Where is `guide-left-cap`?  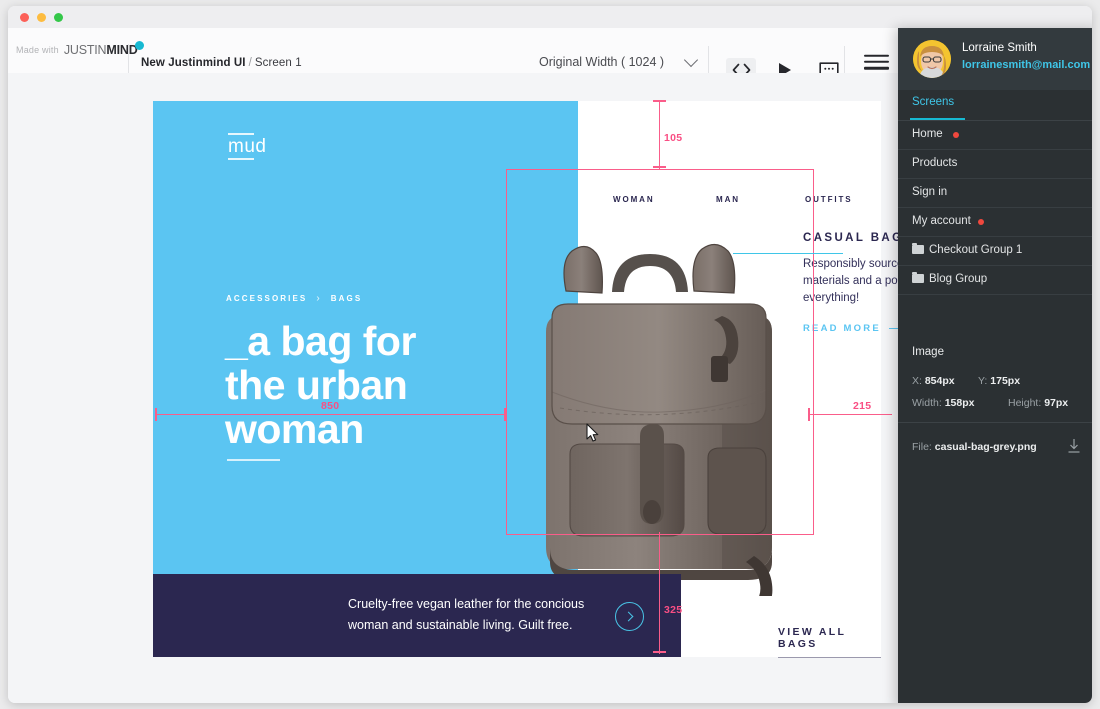
guide-left-cap is located at coordinates (156, 414).